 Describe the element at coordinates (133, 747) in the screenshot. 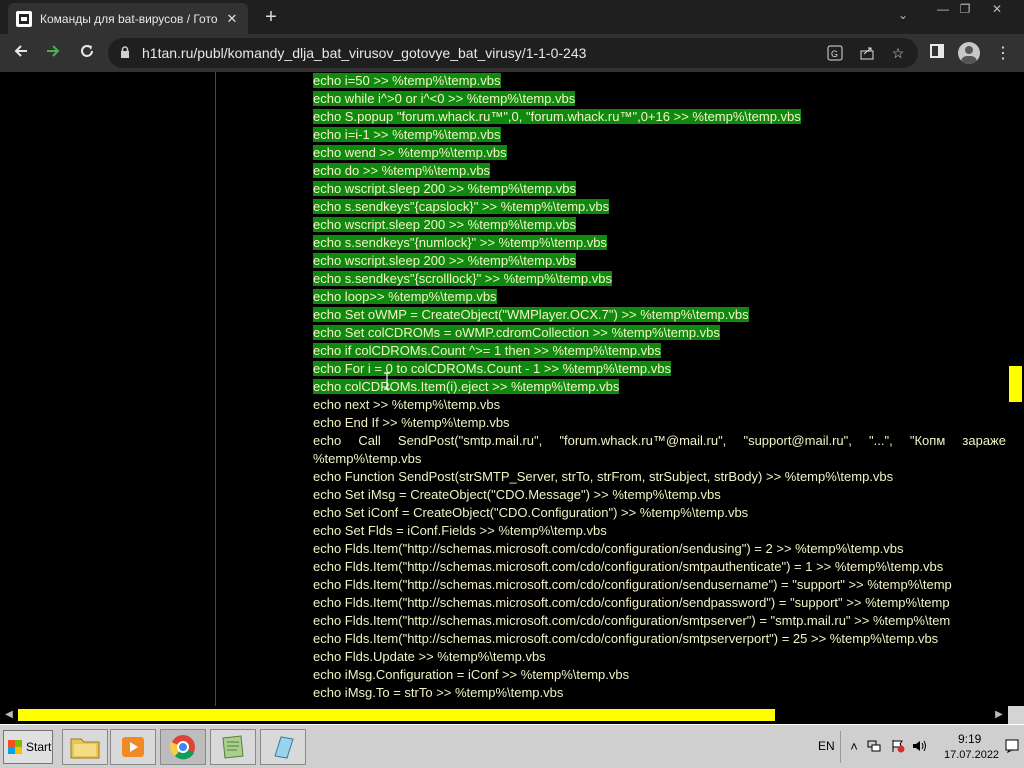

I see `media-player-icon` at that location.